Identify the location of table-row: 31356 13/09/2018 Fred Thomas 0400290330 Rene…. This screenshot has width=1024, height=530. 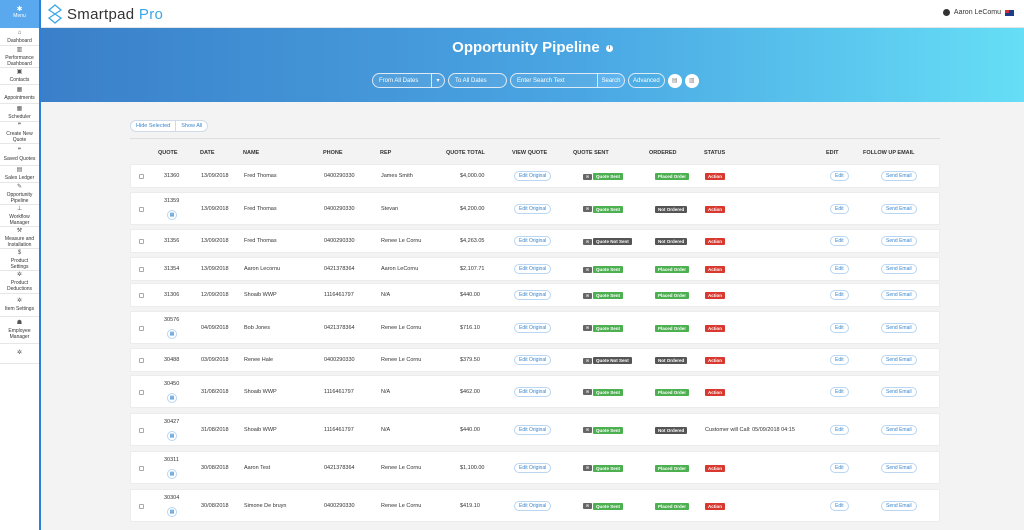
(535, 241).